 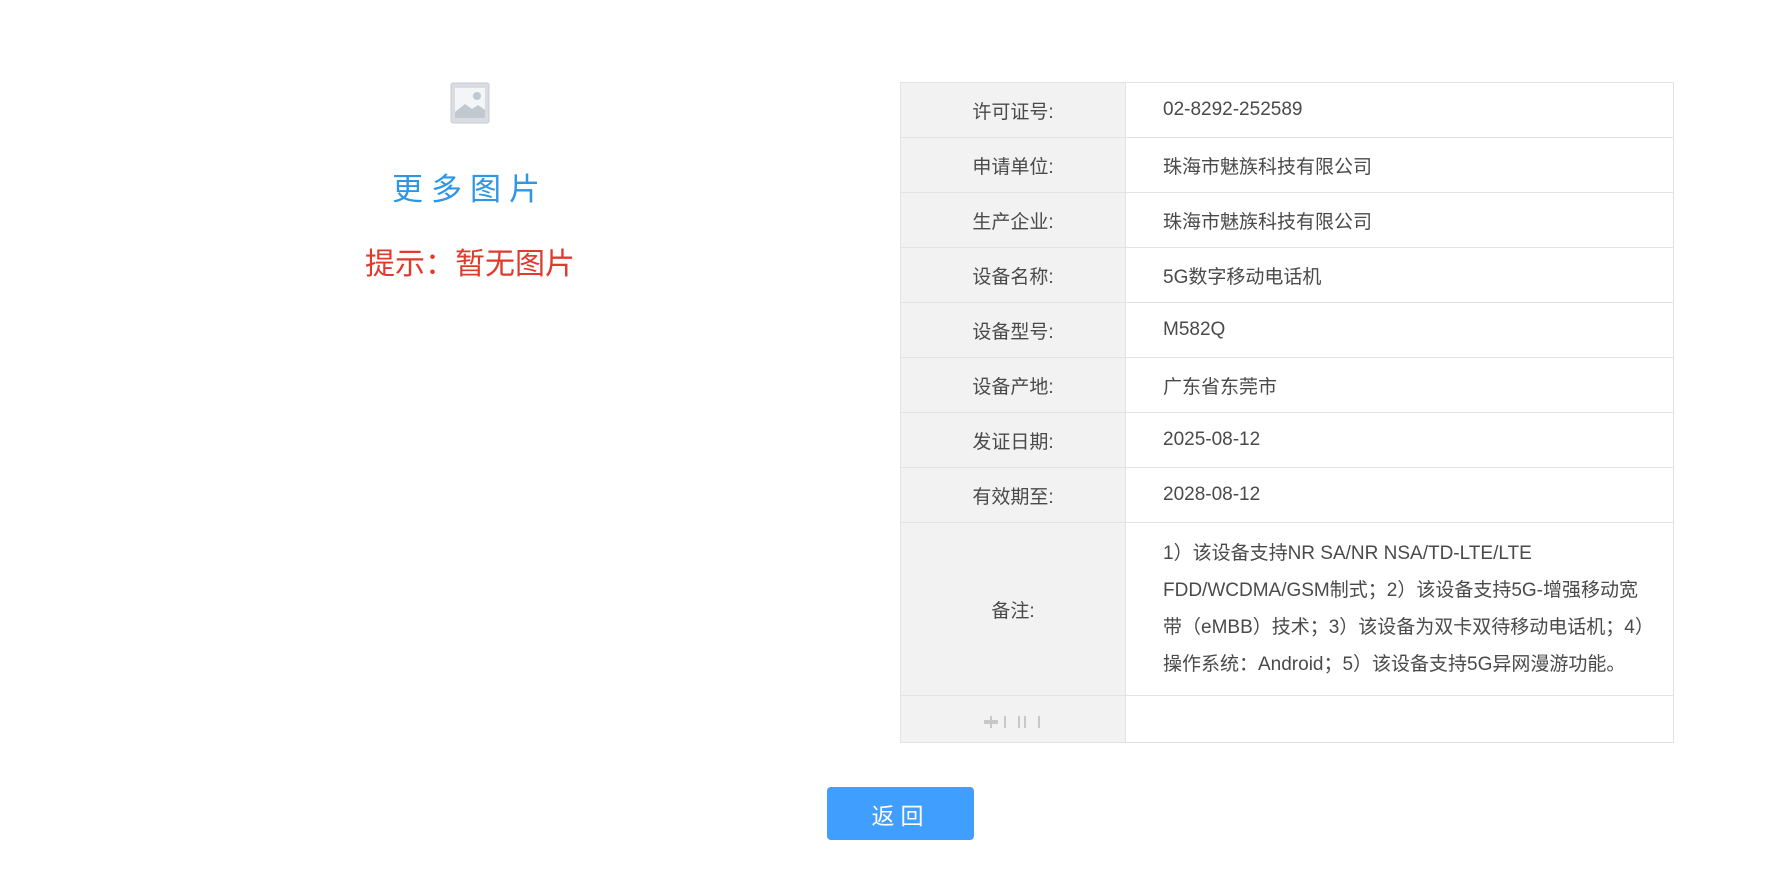 I want to click on issue-date-value: 2025-08-12, so click(x=1399, y=440).